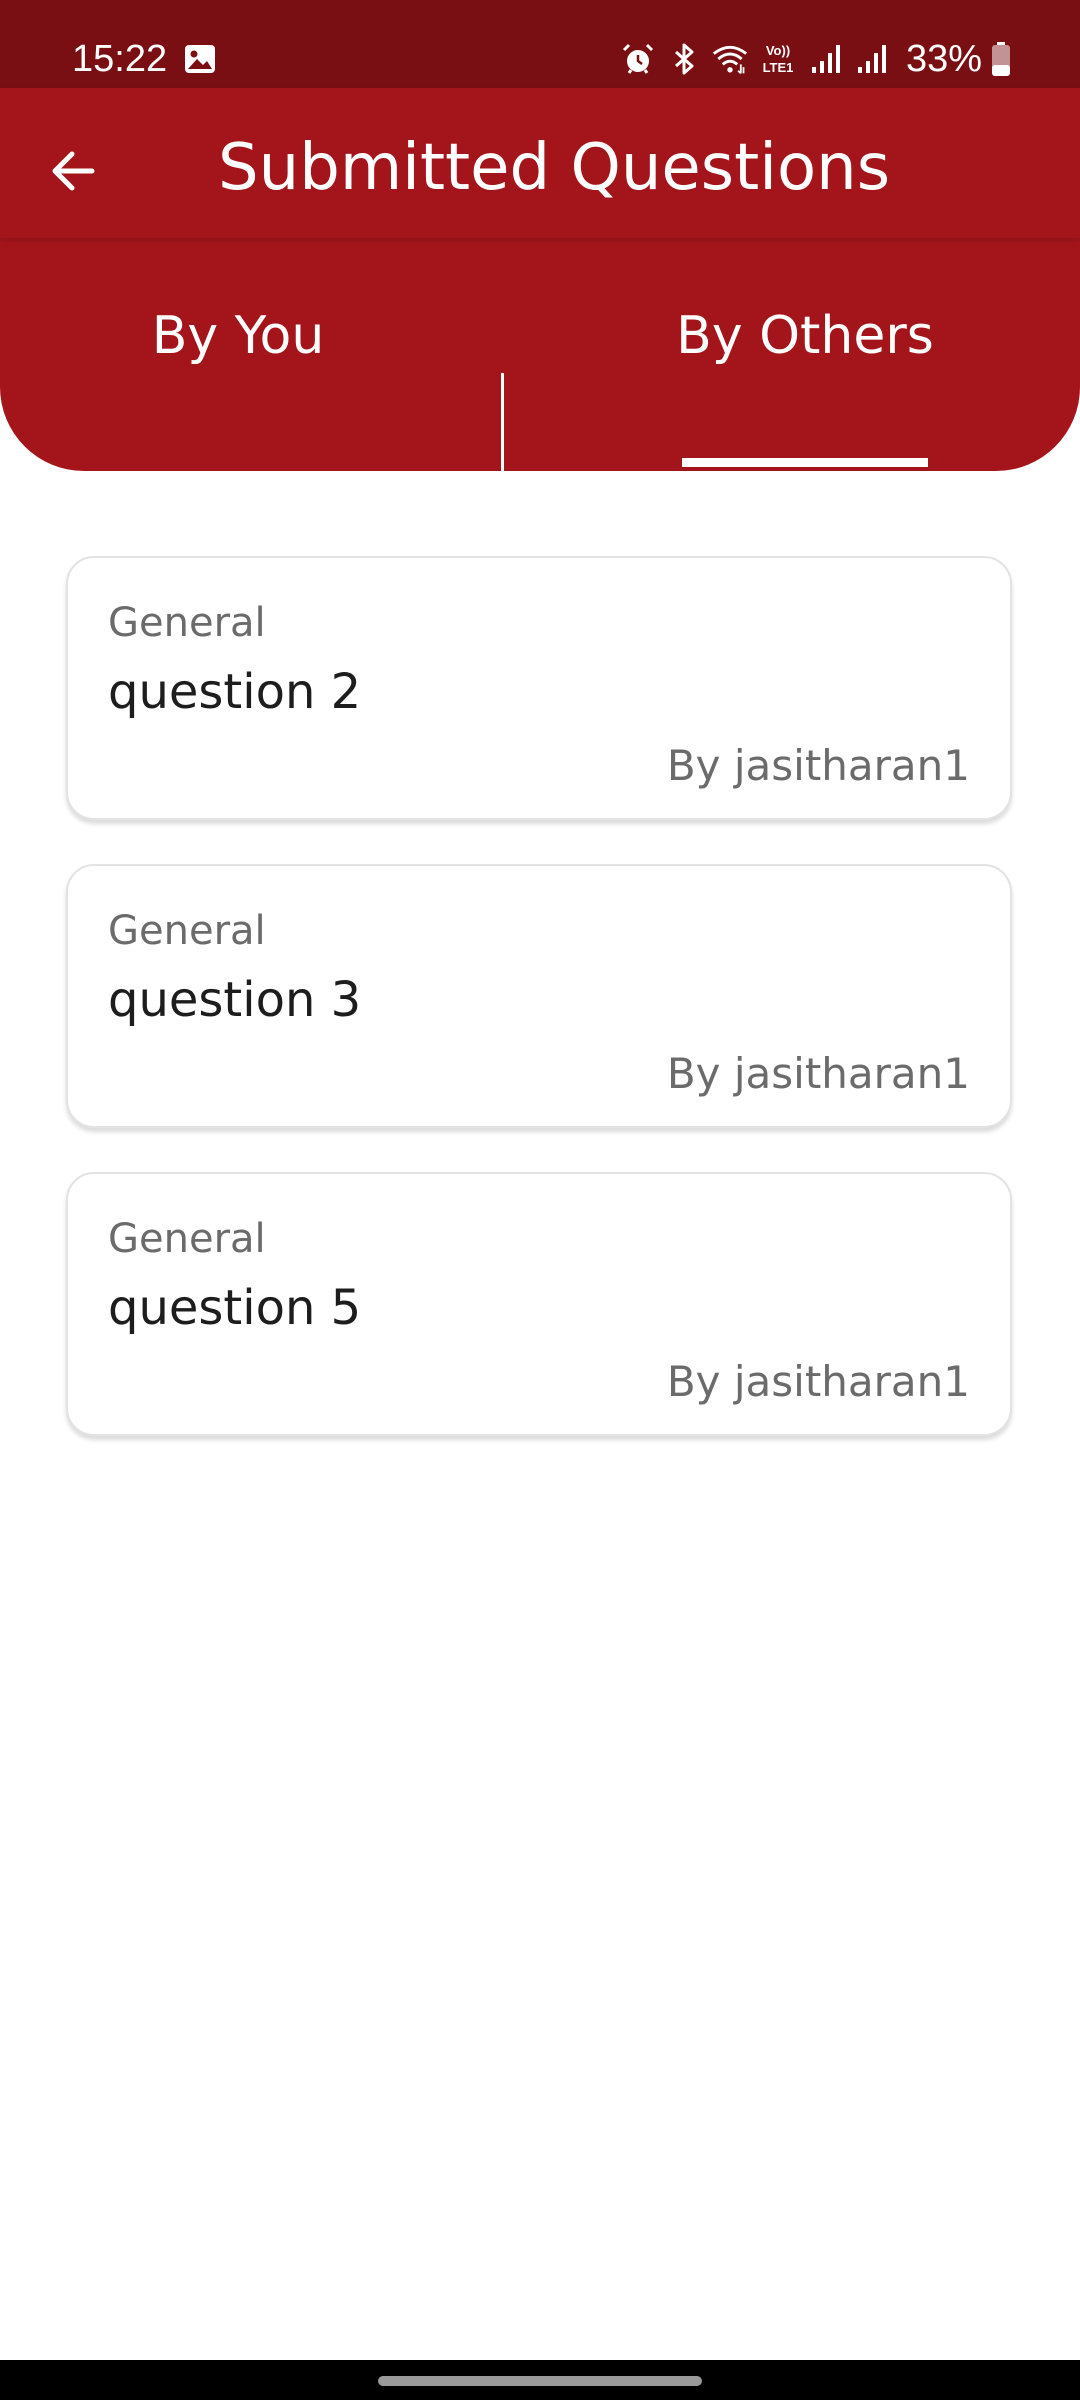 The image size is (1080, 2400). I want to click on question-card: General question 5 By jasitharan1, so click(539, 1304).